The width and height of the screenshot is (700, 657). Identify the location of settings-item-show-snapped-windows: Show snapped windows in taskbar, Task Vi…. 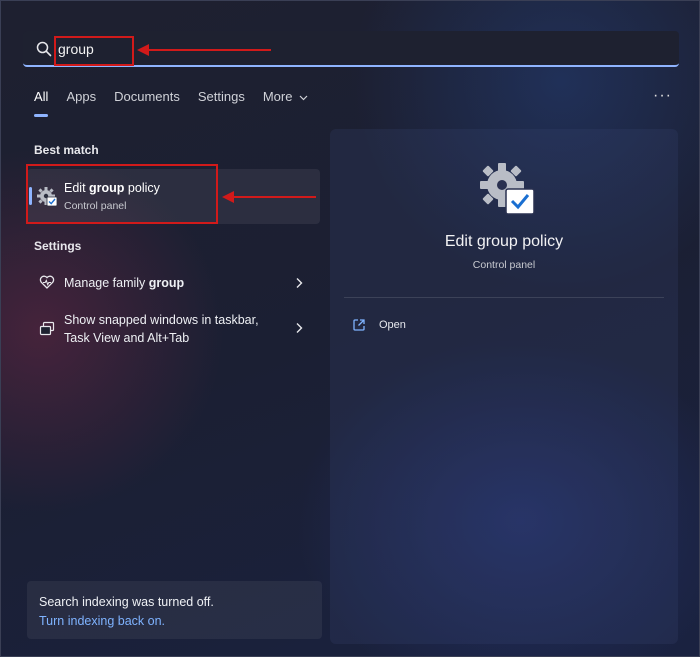
(173, 329).